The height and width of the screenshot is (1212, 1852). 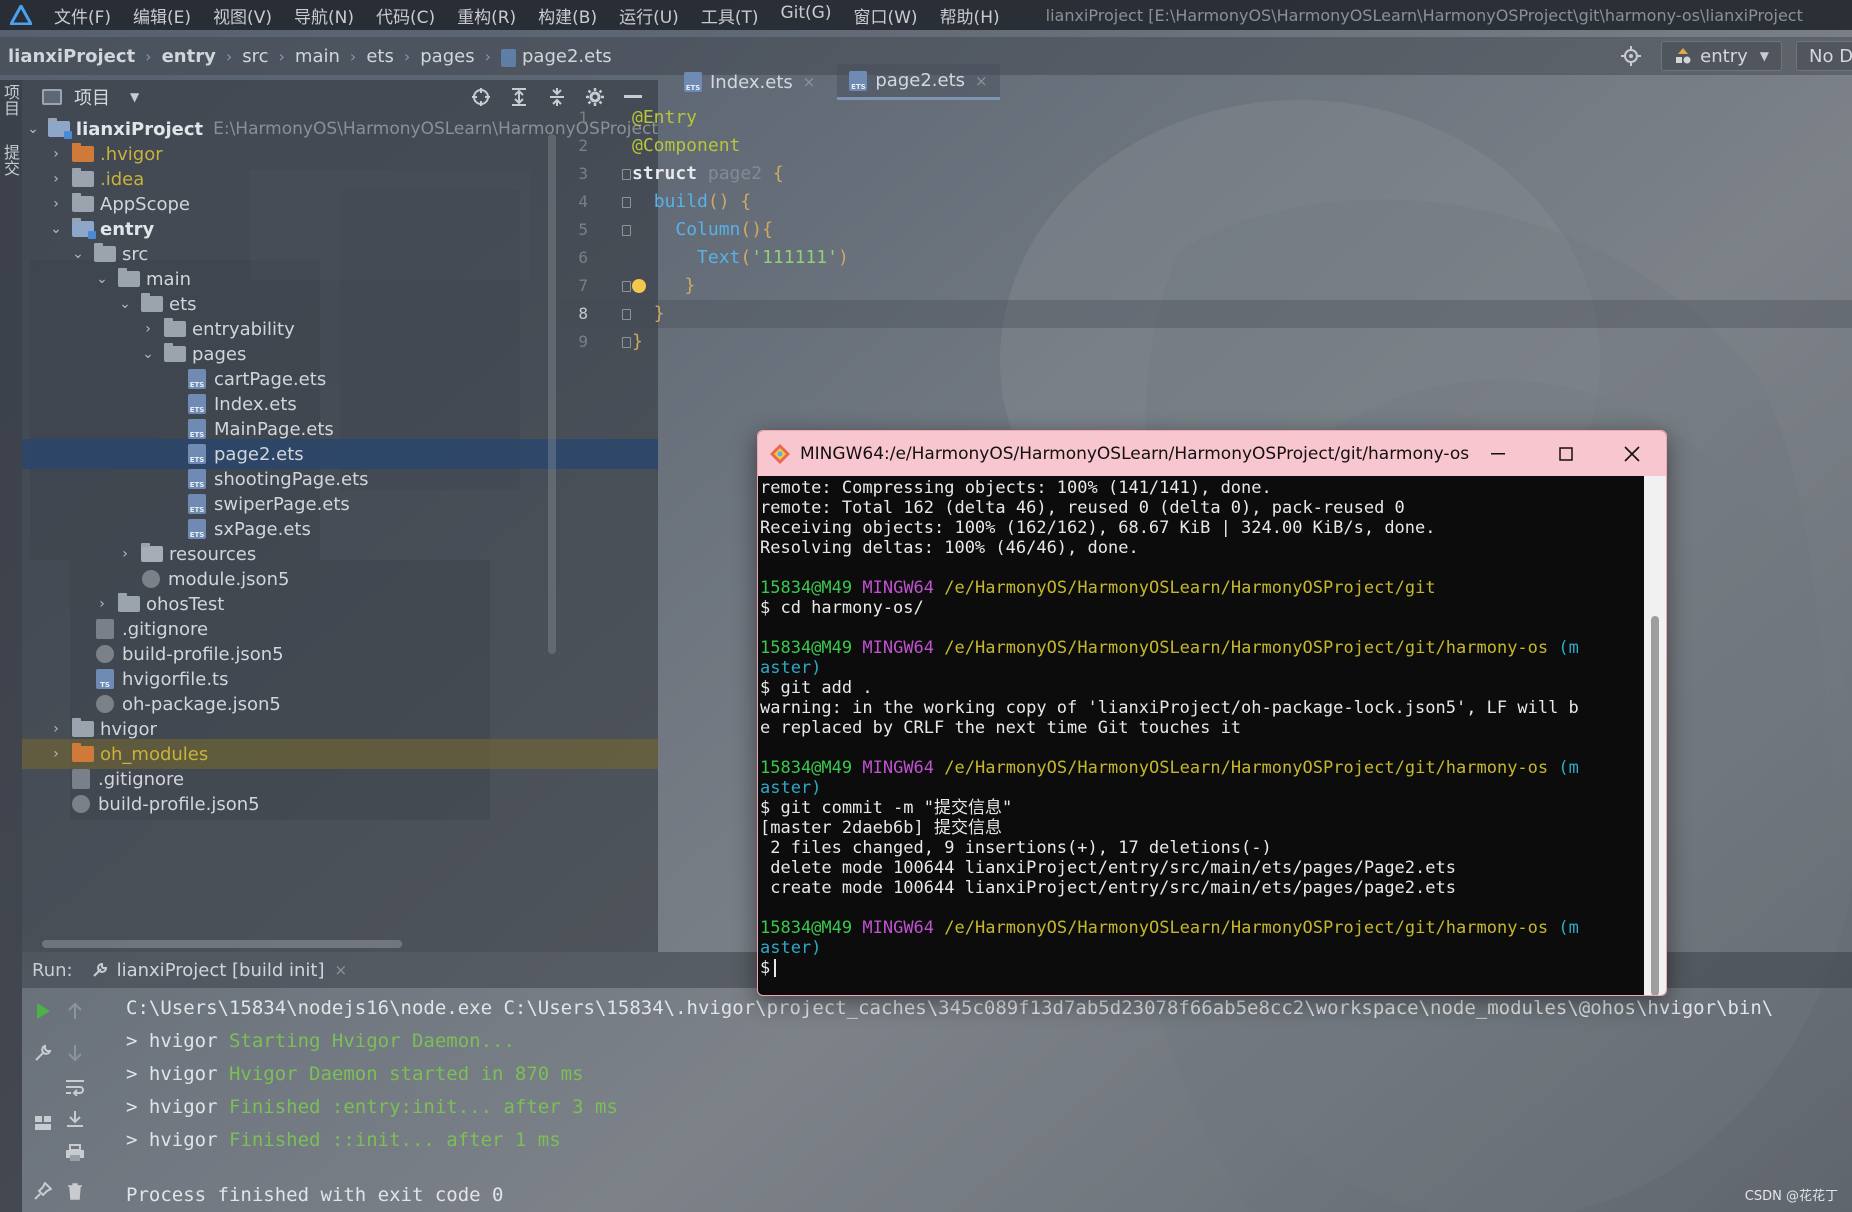 What do you see at coordinates (1498, 453) in the screenshot?
I see `minimize-icon` at bounding box center [1498, 453].